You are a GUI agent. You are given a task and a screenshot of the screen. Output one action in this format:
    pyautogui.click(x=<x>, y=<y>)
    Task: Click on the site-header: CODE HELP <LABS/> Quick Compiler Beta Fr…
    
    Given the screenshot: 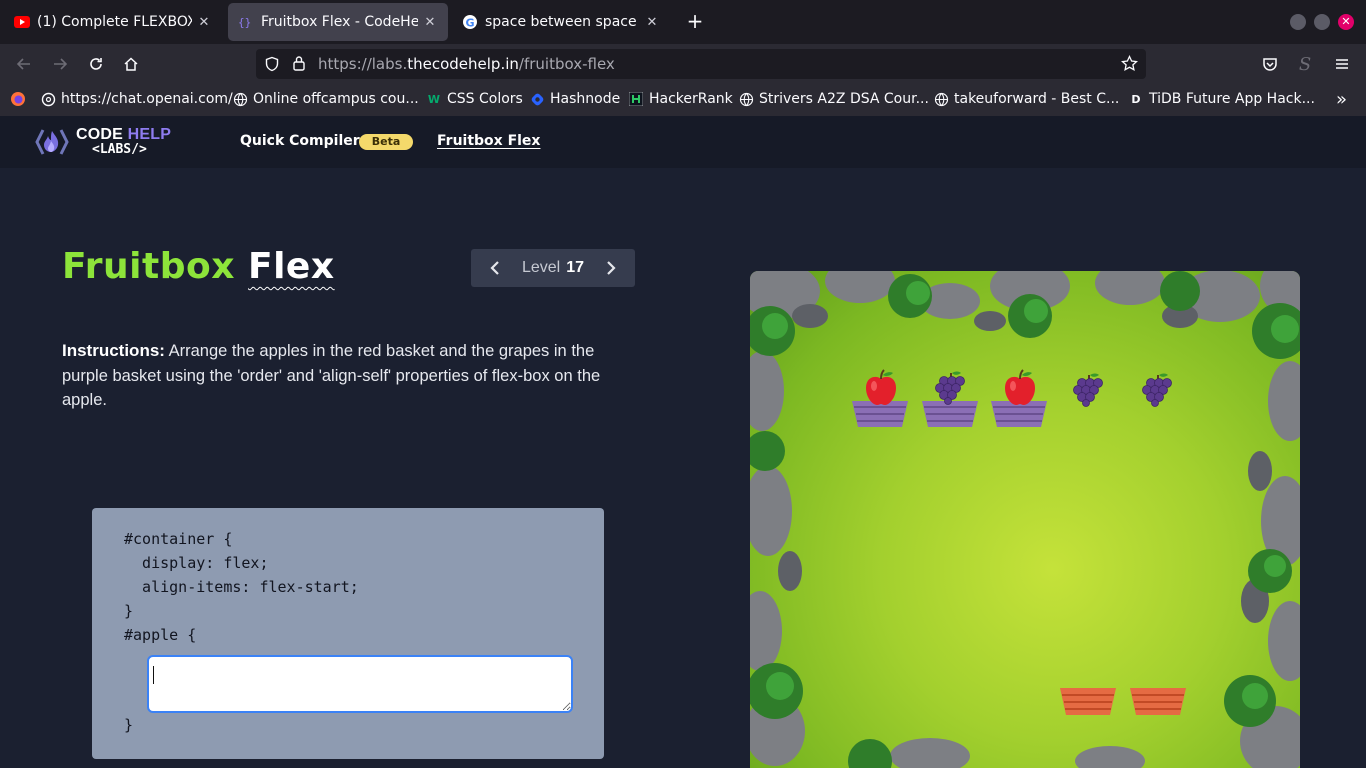 What is the action you would take?
    pyautogui.click(x=683, y=142)
    